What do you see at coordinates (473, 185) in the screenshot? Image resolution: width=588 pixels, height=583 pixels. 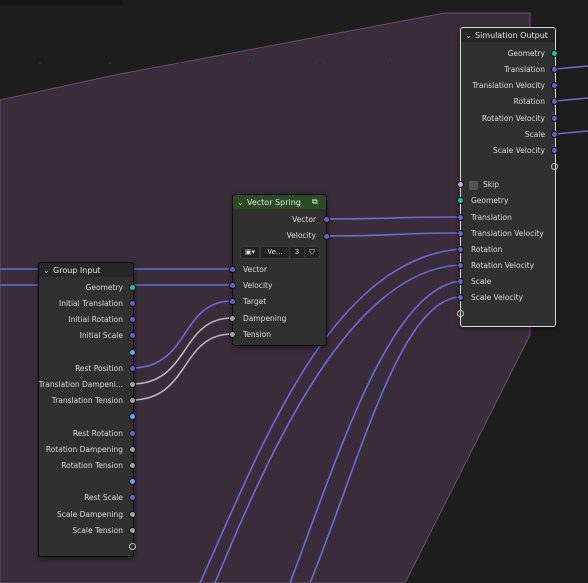 I see `skip-checkbox` at bounding box center [473, 185].